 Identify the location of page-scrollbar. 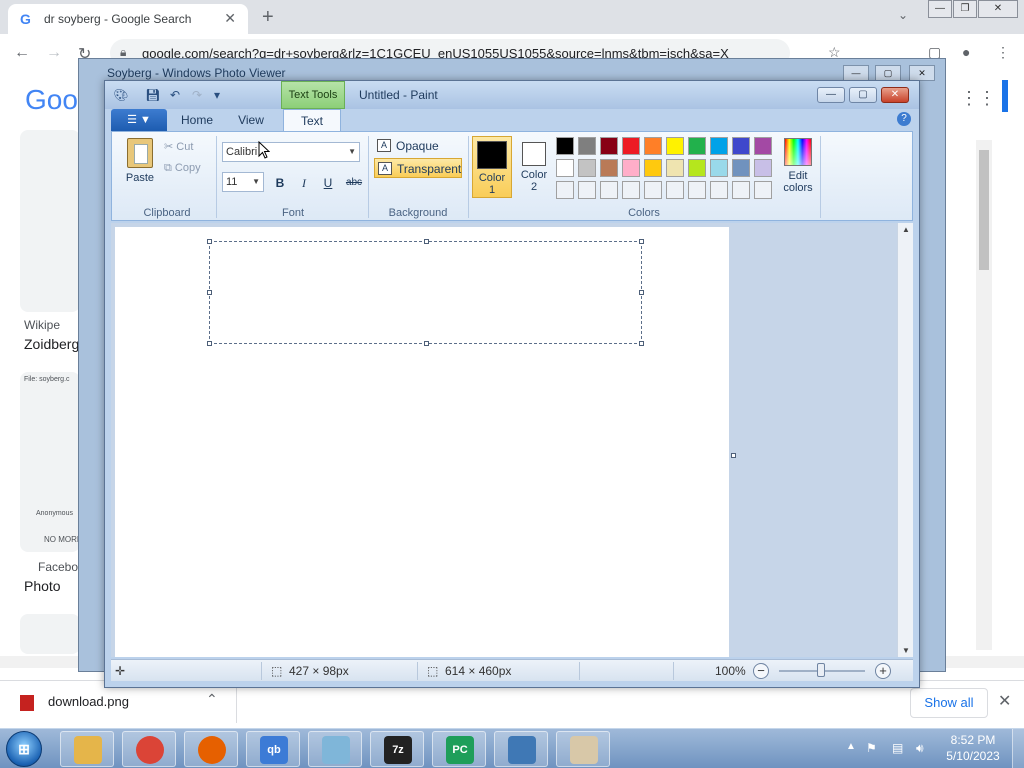
(984, 395).